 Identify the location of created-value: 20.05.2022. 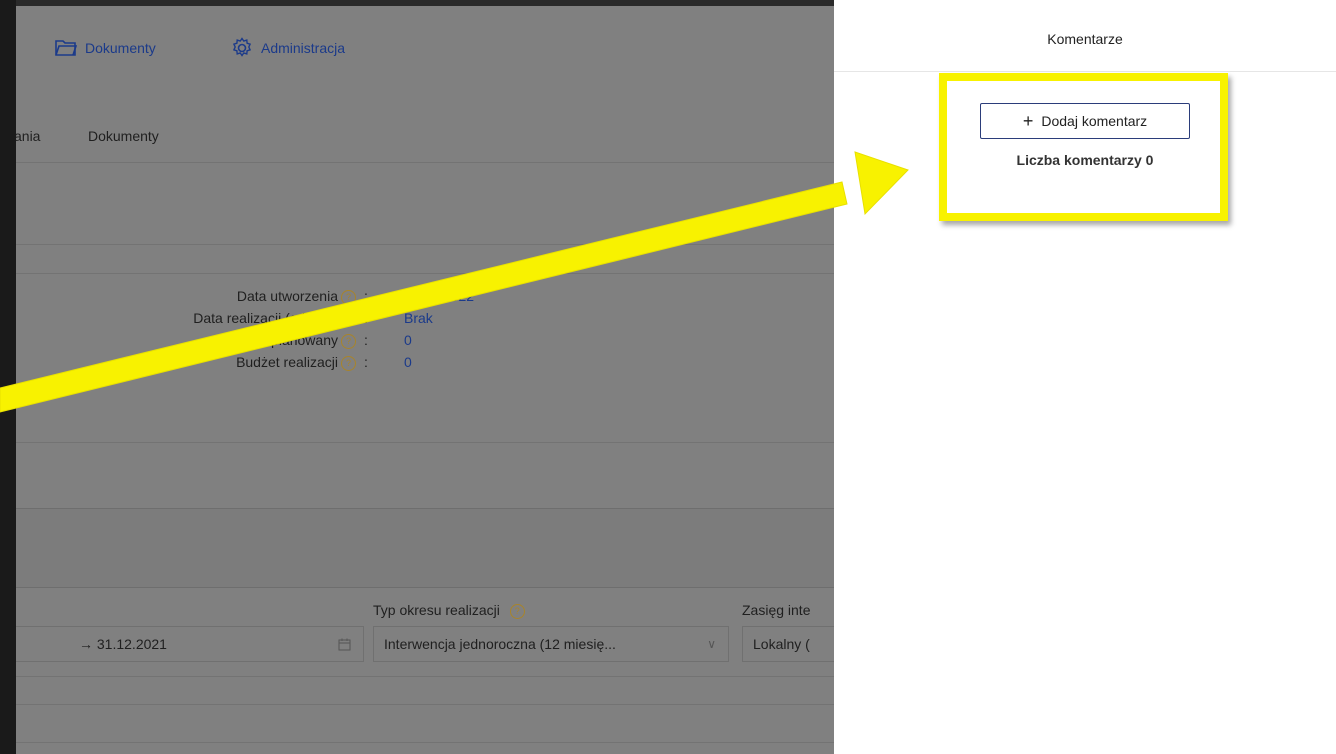
(439, 296).